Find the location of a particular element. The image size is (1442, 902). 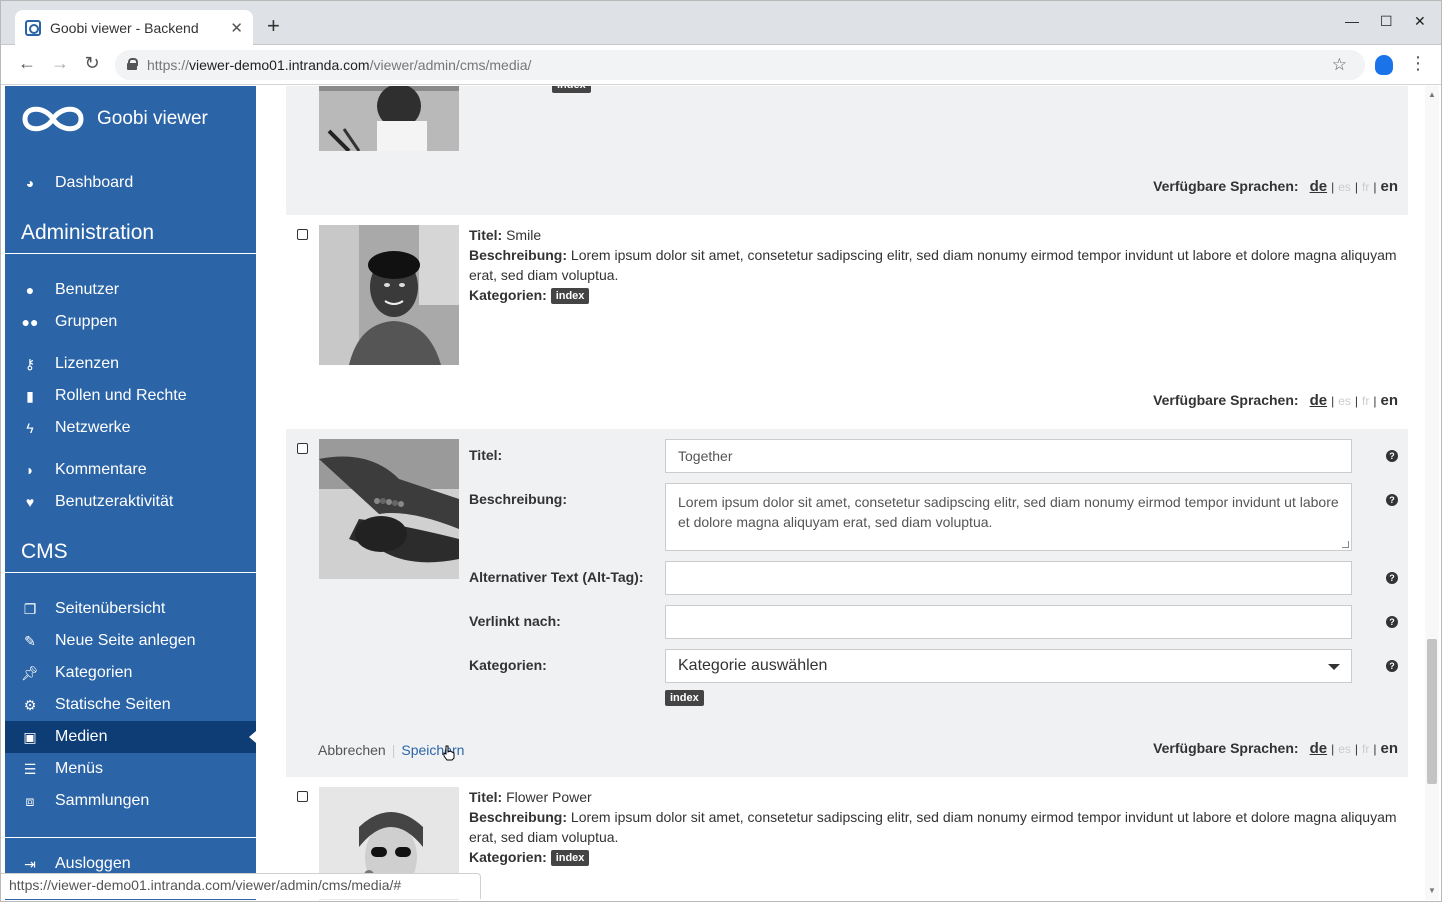

scroll-down-icon: ▼ is located at coordinates (1432, 890).